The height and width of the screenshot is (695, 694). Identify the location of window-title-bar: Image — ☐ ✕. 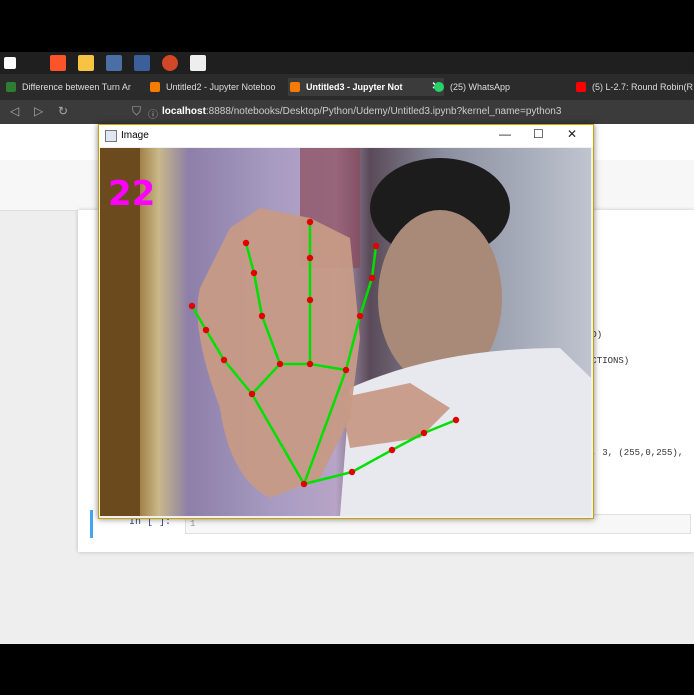
(346, 136).